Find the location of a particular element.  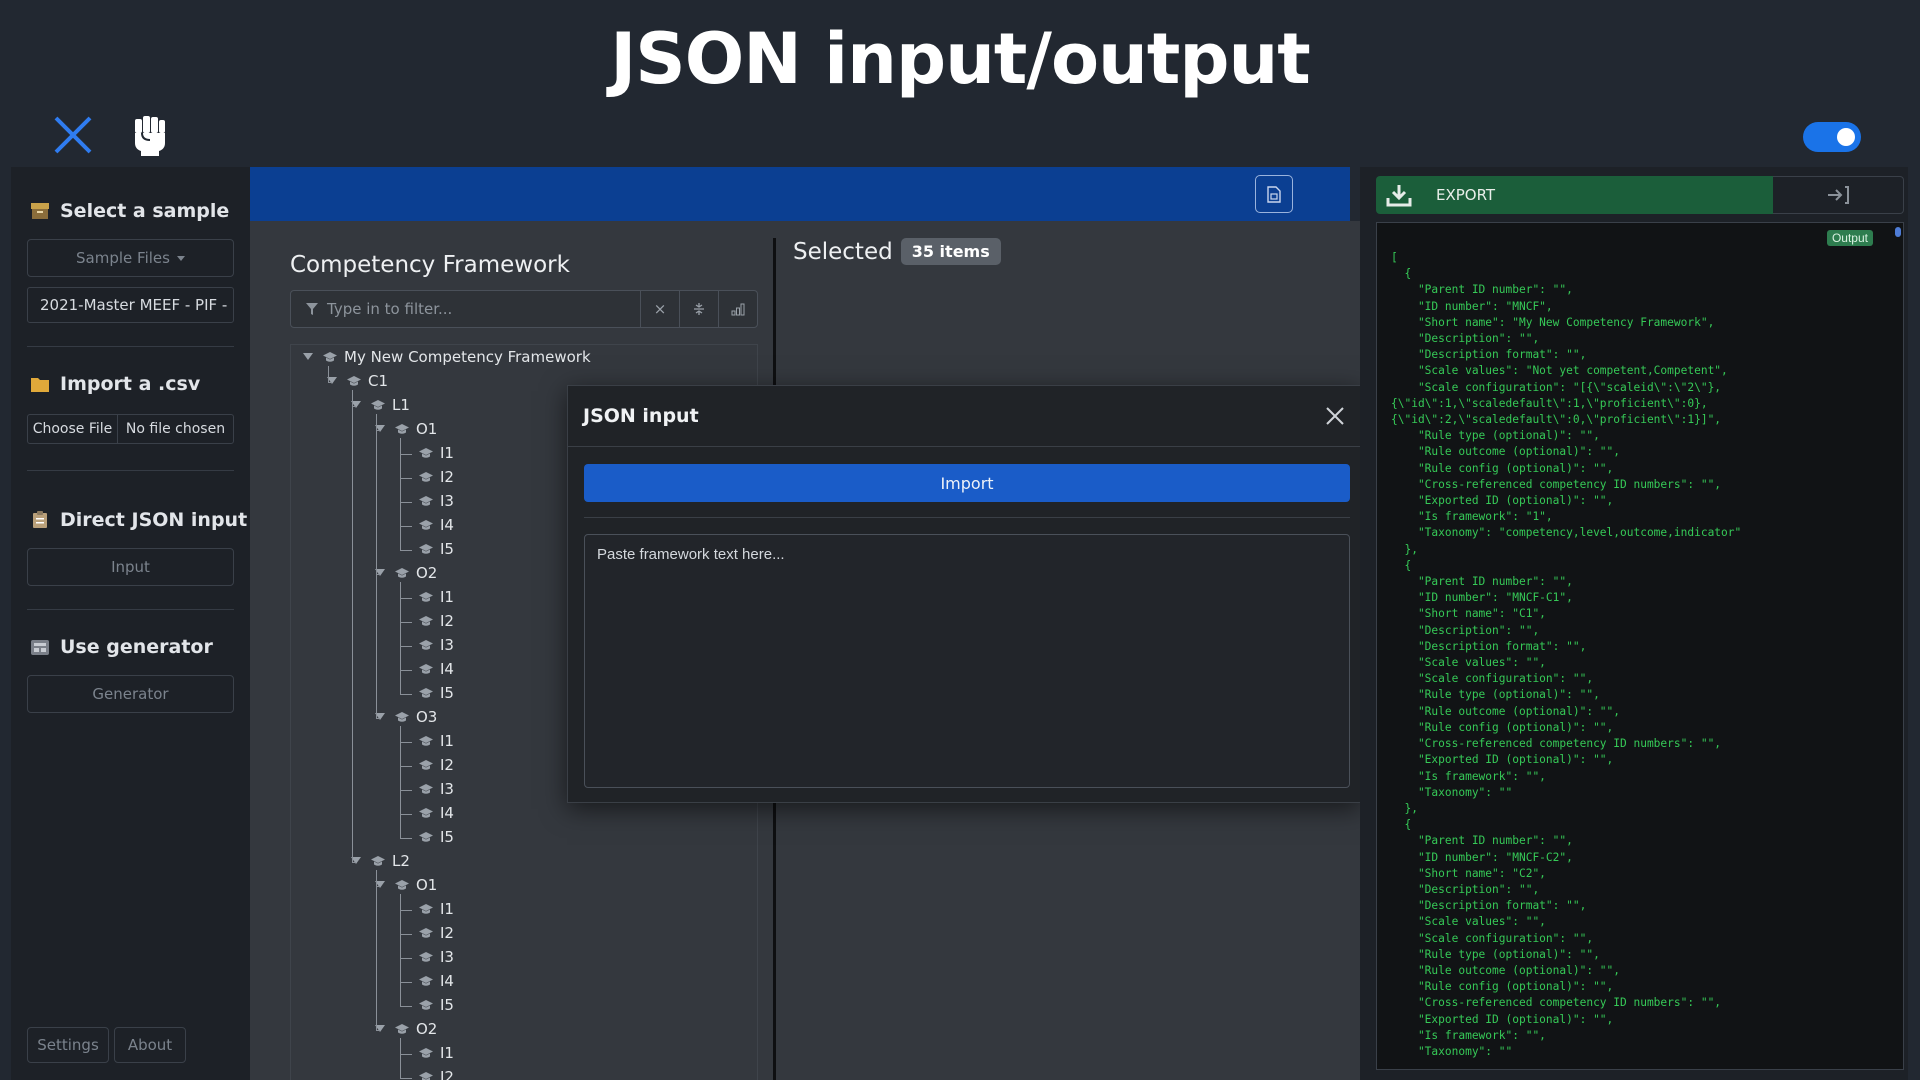

json-input-button: Input is located at coordinates (130, 567).